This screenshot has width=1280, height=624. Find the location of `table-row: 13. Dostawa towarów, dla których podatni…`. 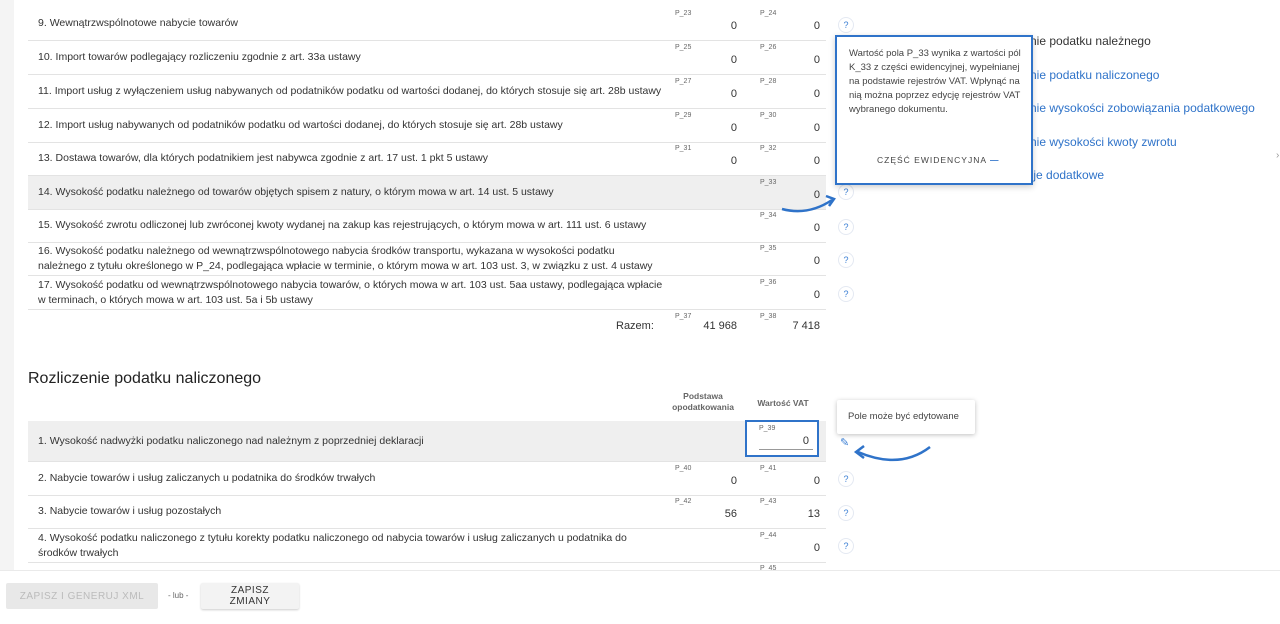

table-row: 13. Dostawa towarów, dla których podatni… is located at coordinates (427, 159).